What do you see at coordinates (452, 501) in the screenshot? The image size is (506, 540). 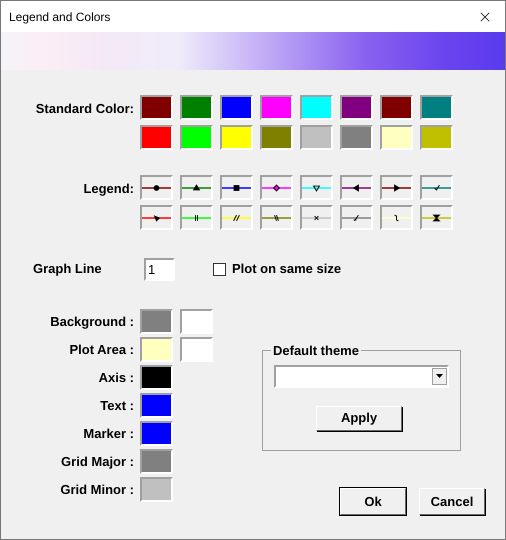 I see `cancel-button: Cancel` at bounding box center [452, 501].